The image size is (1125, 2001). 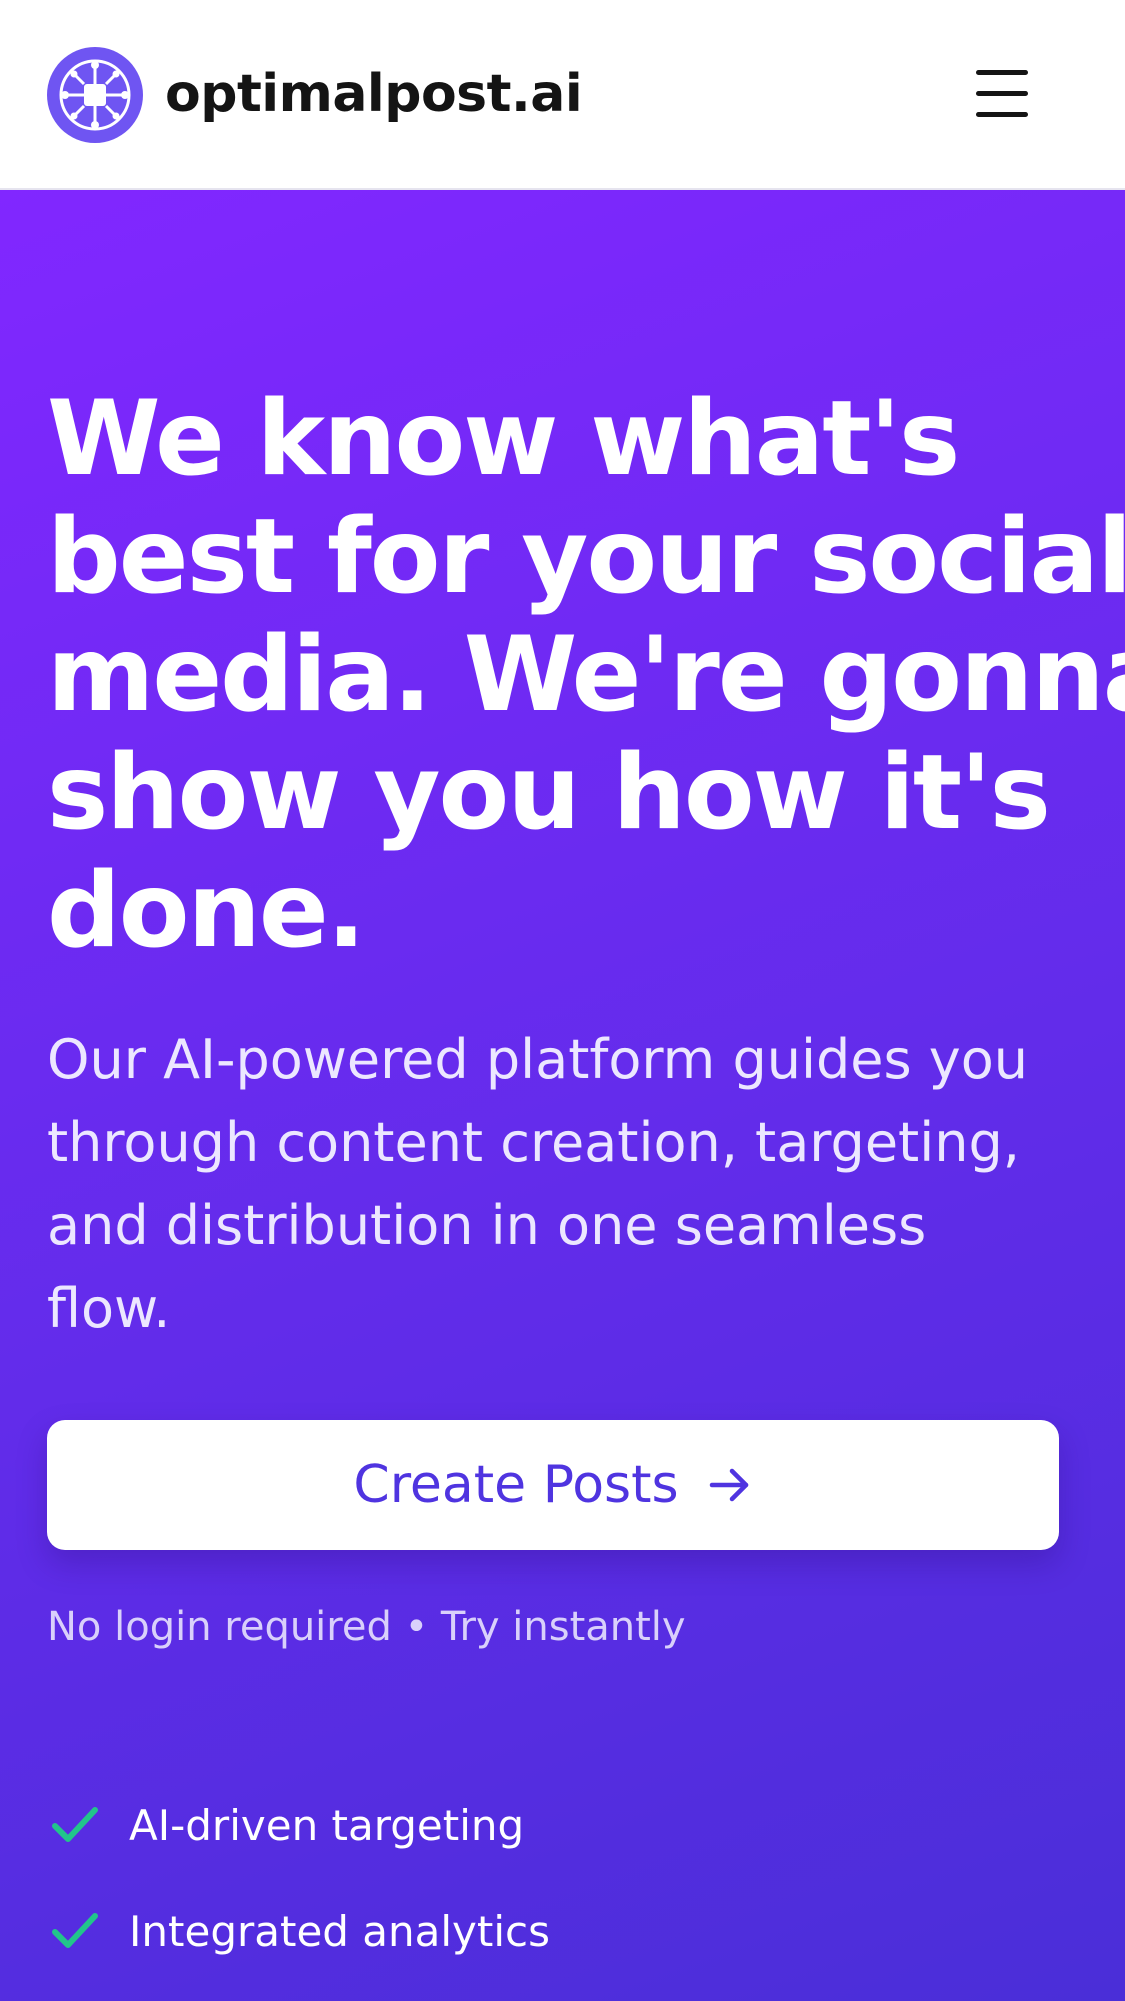 I want to click on create-posts-button: Create Posts, so click(x=553, y=1485).